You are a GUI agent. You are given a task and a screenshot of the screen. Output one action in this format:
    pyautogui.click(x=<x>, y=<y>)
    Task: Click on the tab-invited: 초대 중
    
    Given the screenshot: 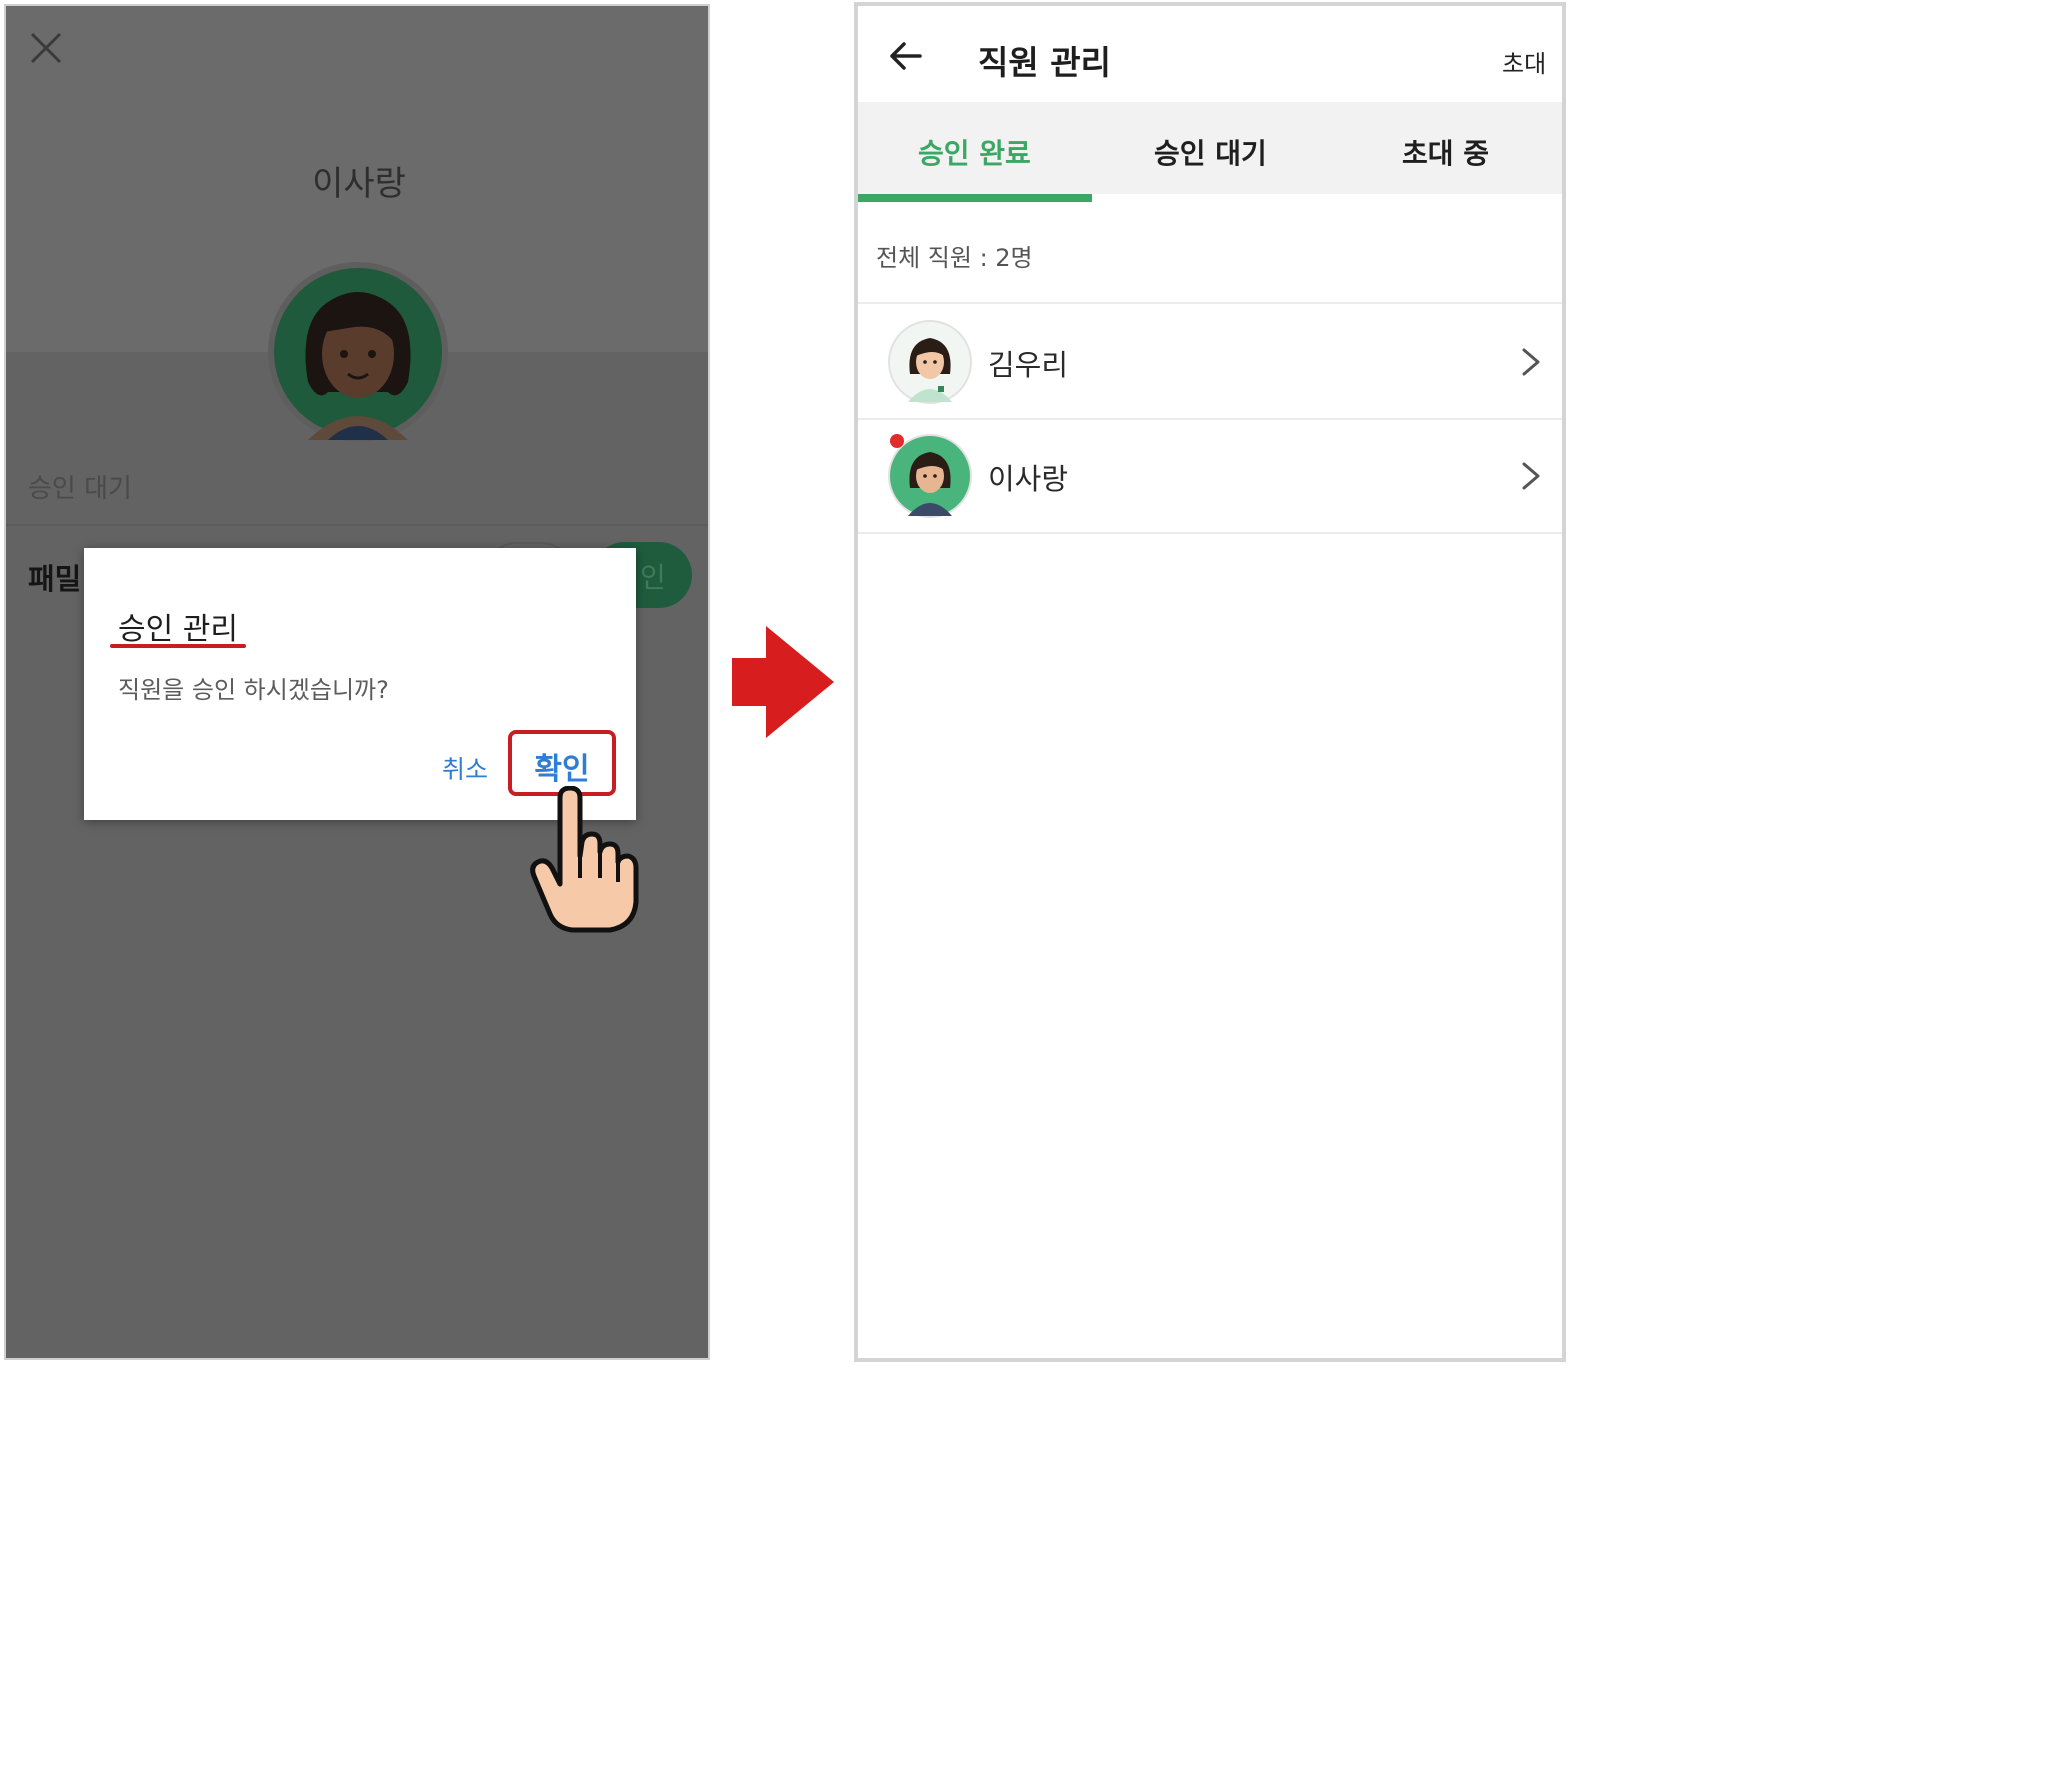 What is the action you would take?
    pyautogui.click(x=1445, y=152)
    